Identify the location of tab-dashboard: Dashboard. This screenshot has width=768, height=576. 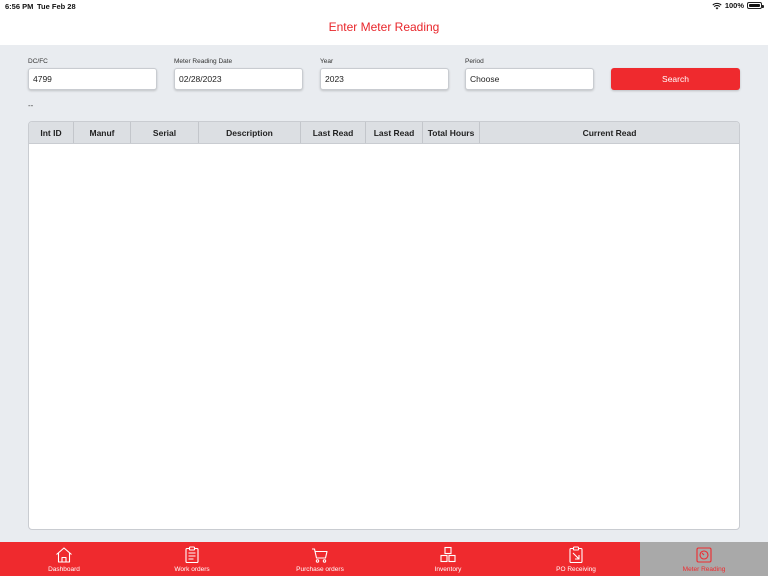
(64, 559).